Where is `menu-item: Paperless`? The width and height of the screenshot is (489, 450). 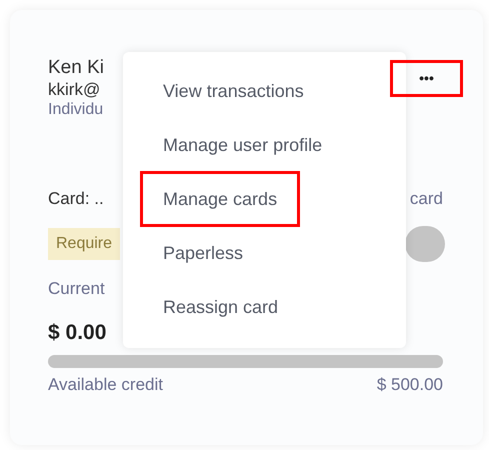
menu-item: Paperless is located at coordinates (203, 253).